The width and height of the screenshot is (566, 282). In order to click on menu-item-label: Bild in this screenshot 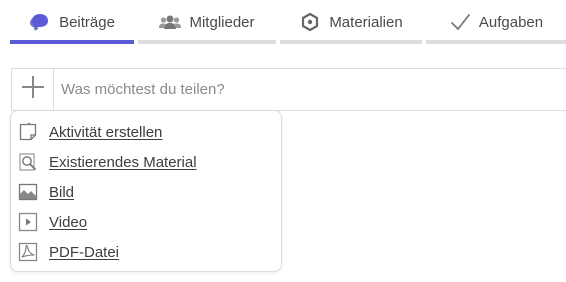, I will do `click(62, 192)`.